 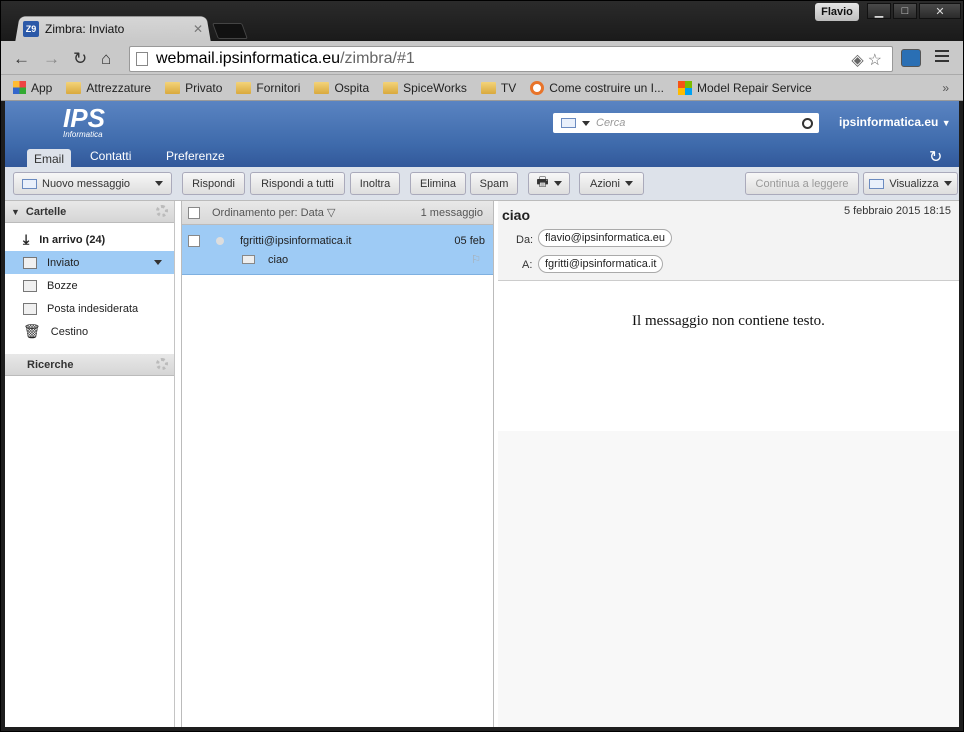 I want to click on view-button: Visualizza, so click(x=910, y=183).